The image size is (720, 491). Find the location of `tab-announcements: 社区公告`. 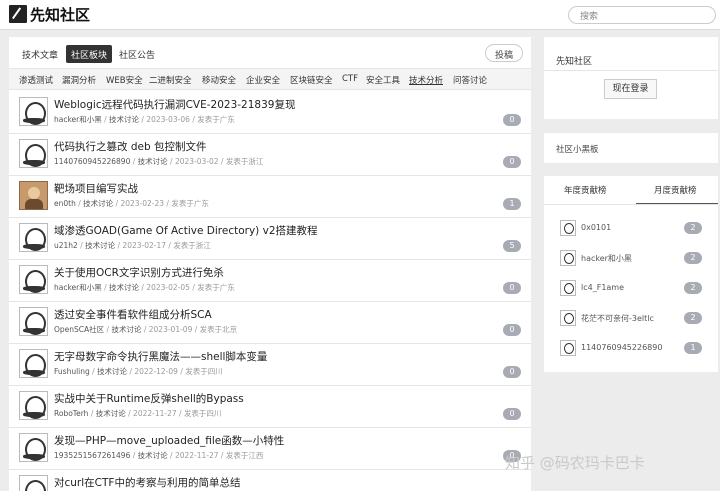

tab-announcements: 社区公告 is located at coordinates (137, 54).